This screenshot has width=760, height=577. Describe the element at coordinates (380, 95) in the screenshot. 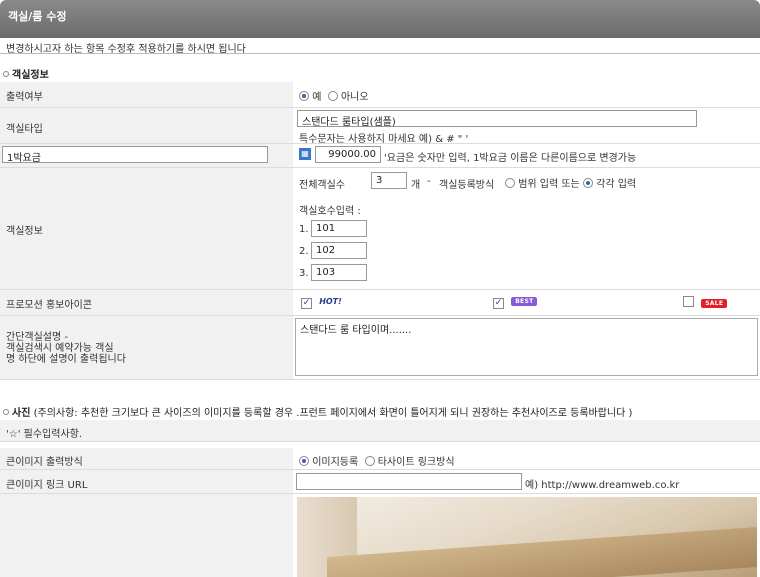

I see `row-output: 출력여부 예 아니오` at that location.